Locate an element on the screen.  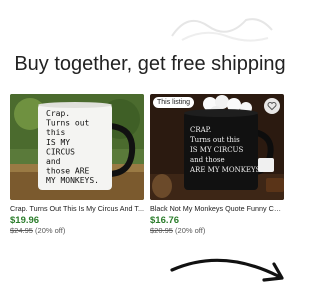
decorative-sketch is located at coordinates (222, 30).